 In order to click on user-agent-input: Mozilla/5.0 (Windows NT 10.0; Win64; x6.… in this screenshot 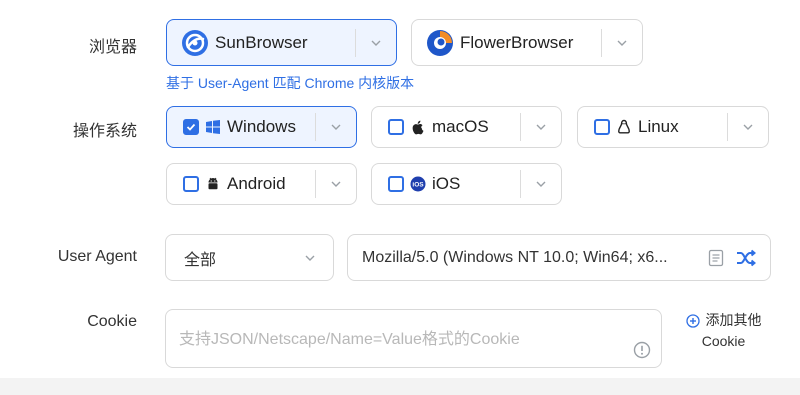, I will do `click(559, 257)`.